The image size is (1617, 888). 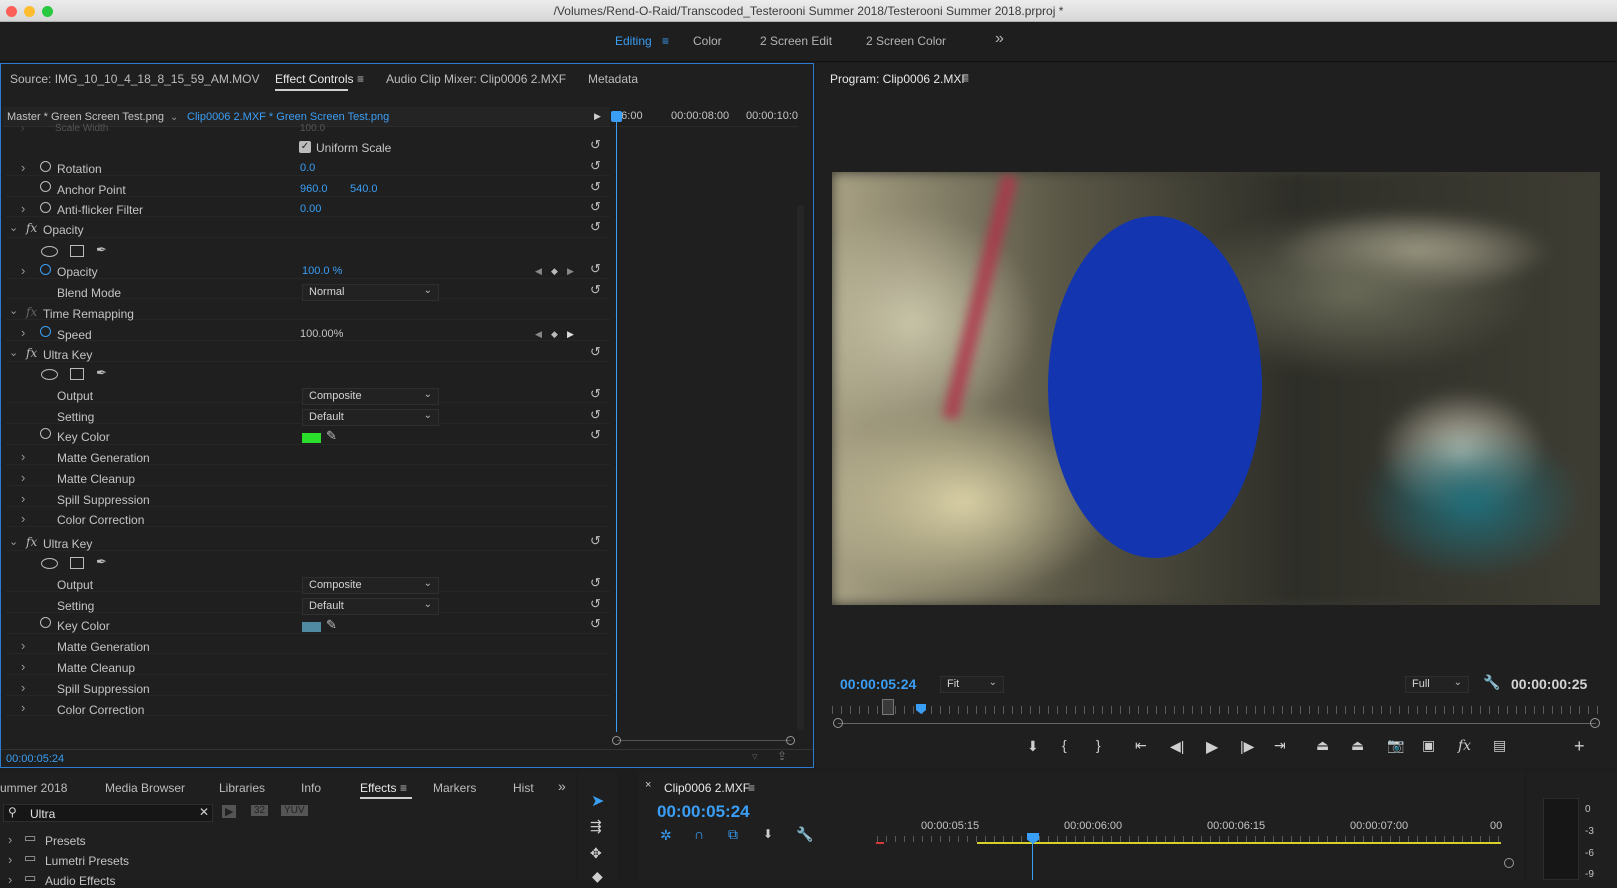 I want to click on add-keyframe-icon: ◆, so click(x=554, y=271).